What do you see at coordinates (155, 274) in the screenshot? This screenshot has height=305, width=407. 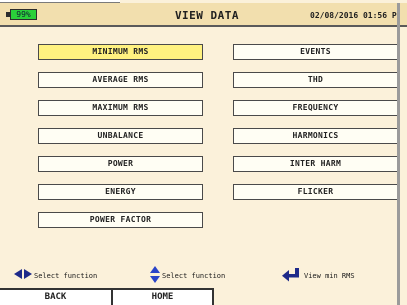 I see `up-down-arrow-icon` at bounding box center [155, 274].